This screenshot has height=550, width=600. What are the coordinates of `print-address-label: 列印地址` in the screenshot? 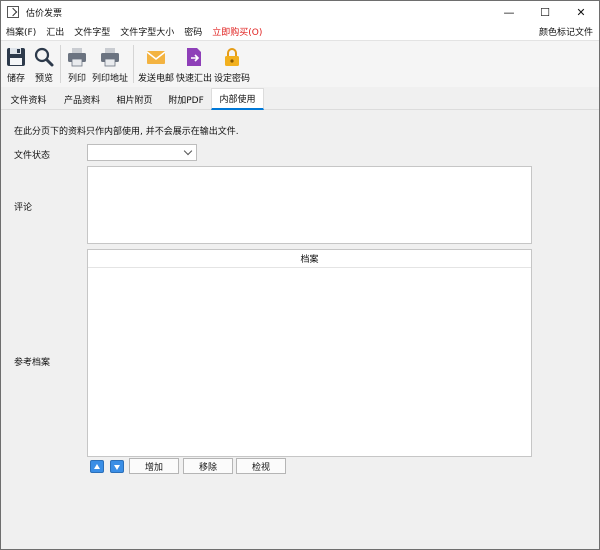 It's located at (109, 79).